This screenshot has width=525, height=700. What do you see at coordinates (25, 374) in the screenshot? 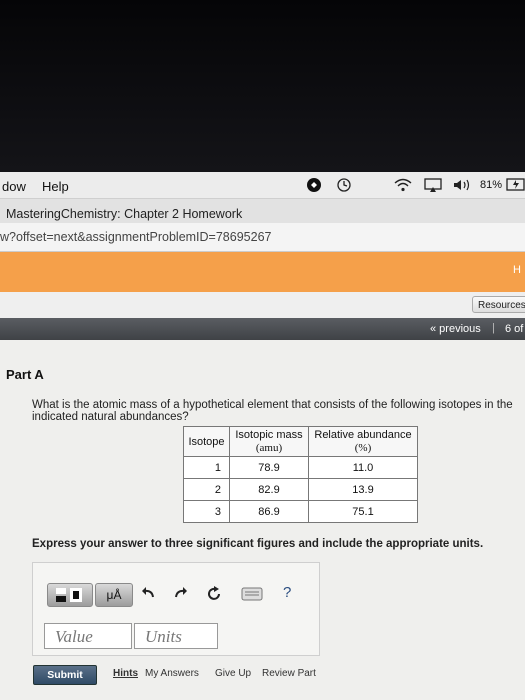
I see `part-heading: Part A` at bounding box center [25, 374].